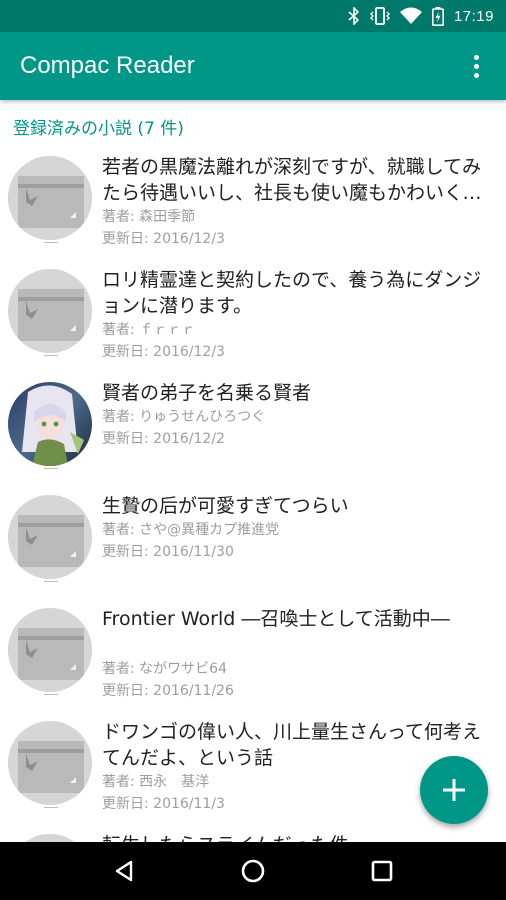 This screenshot has height=900, width=506. Describe the element at coordinates (107, 65) in the screenshot. I see `app-title: Compac Reader` at that location.